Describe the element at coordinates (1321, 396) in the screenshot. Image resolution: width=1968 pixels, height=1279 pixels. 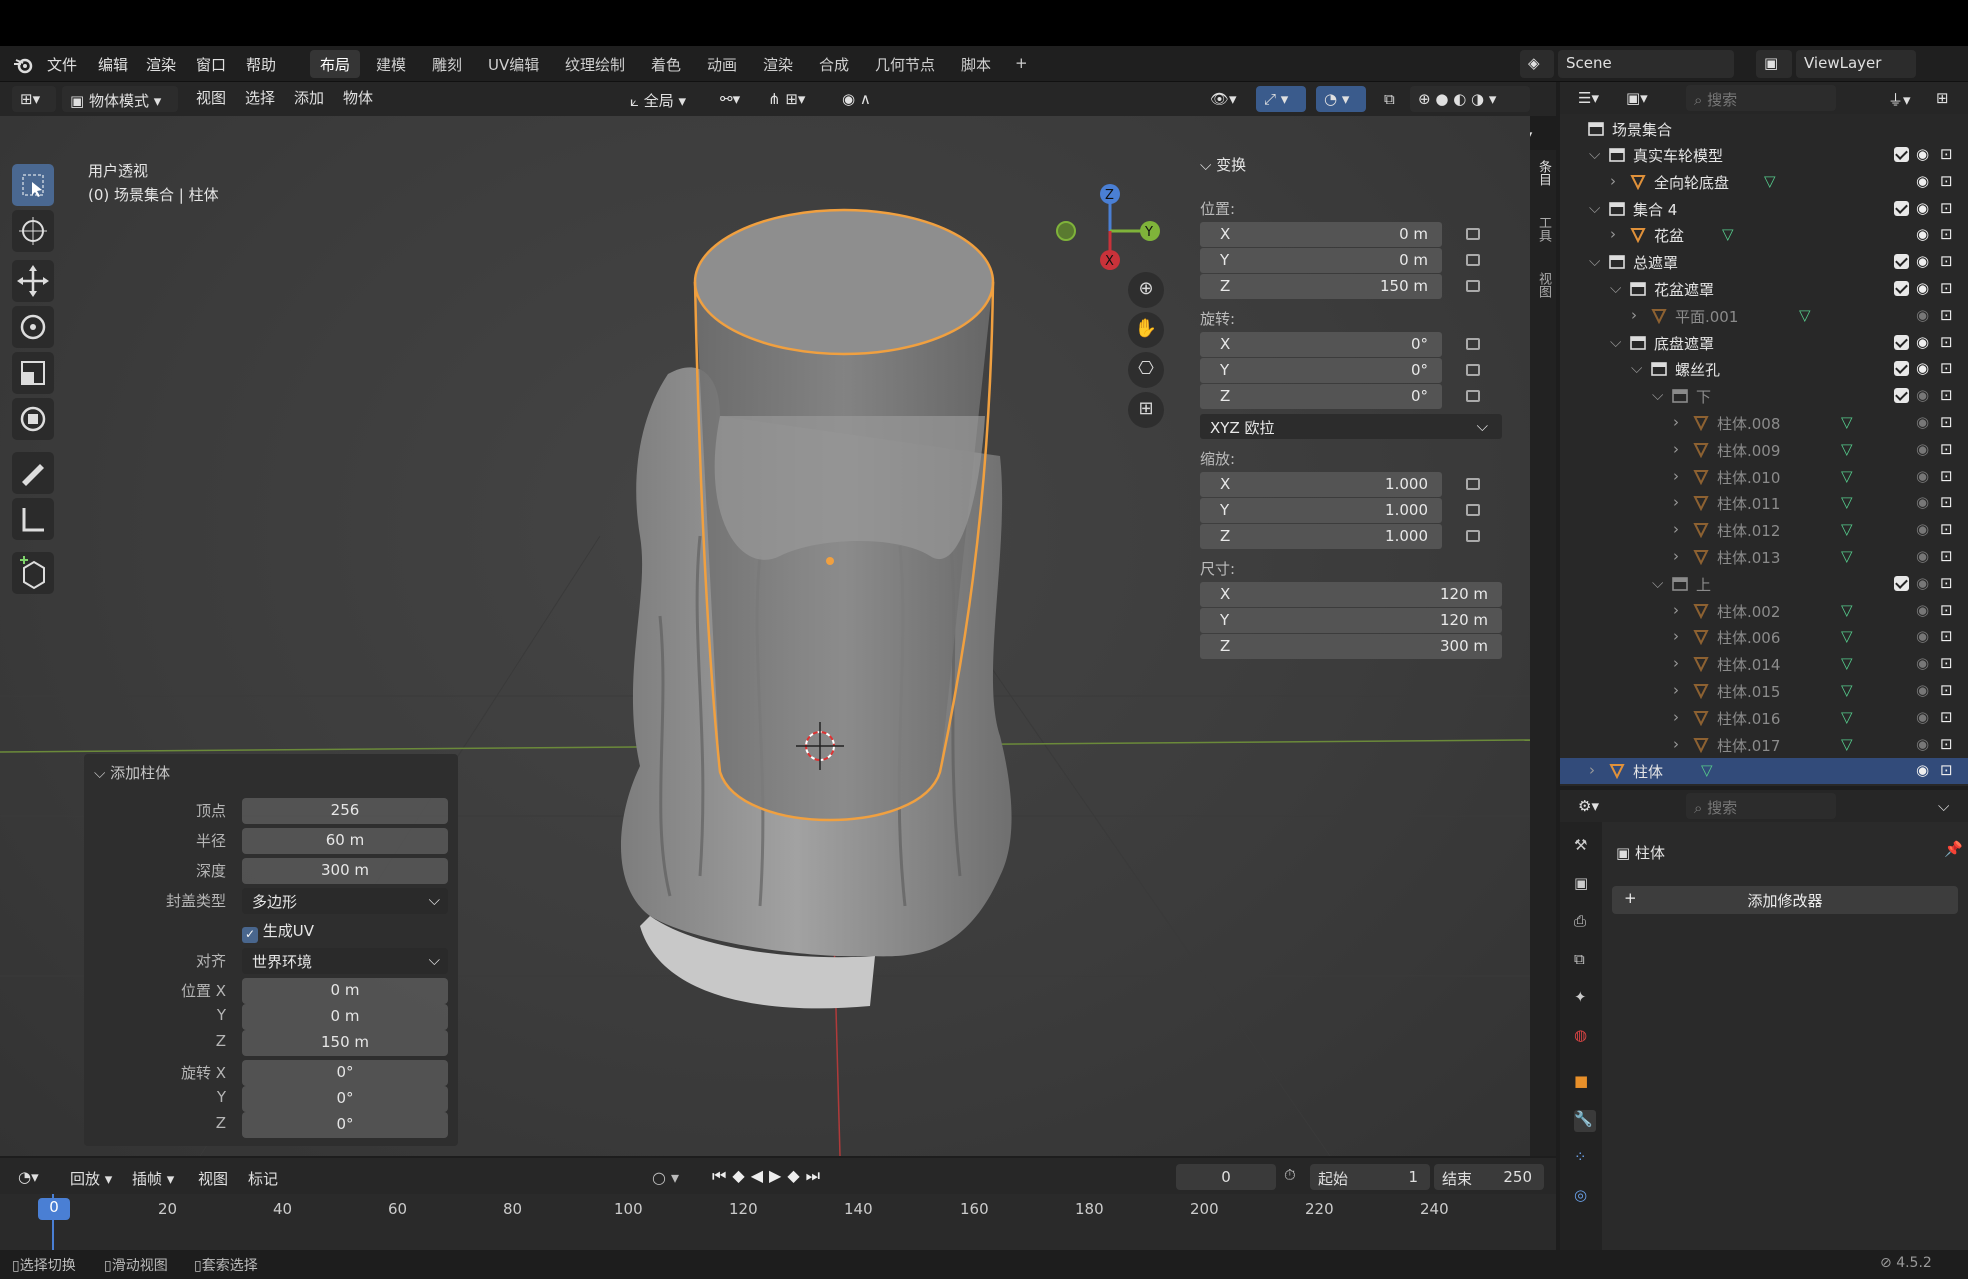
I see `rotation-z-field: Z 0°` at that location.